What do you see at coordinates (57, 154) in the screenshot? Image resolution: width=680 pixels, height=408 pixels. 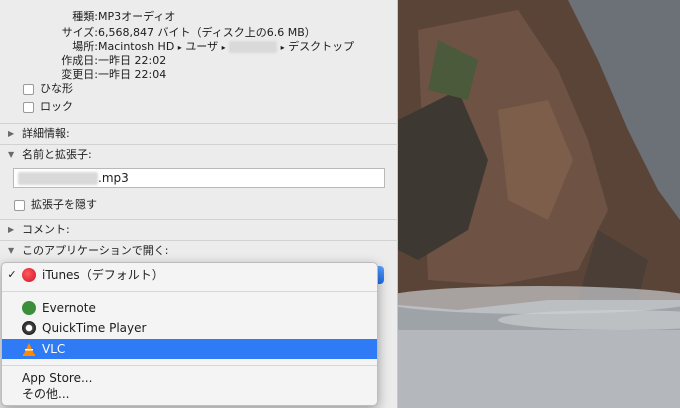 I see `name-extension-title: 名前と拡張子:` at bounding box center [57, 154].